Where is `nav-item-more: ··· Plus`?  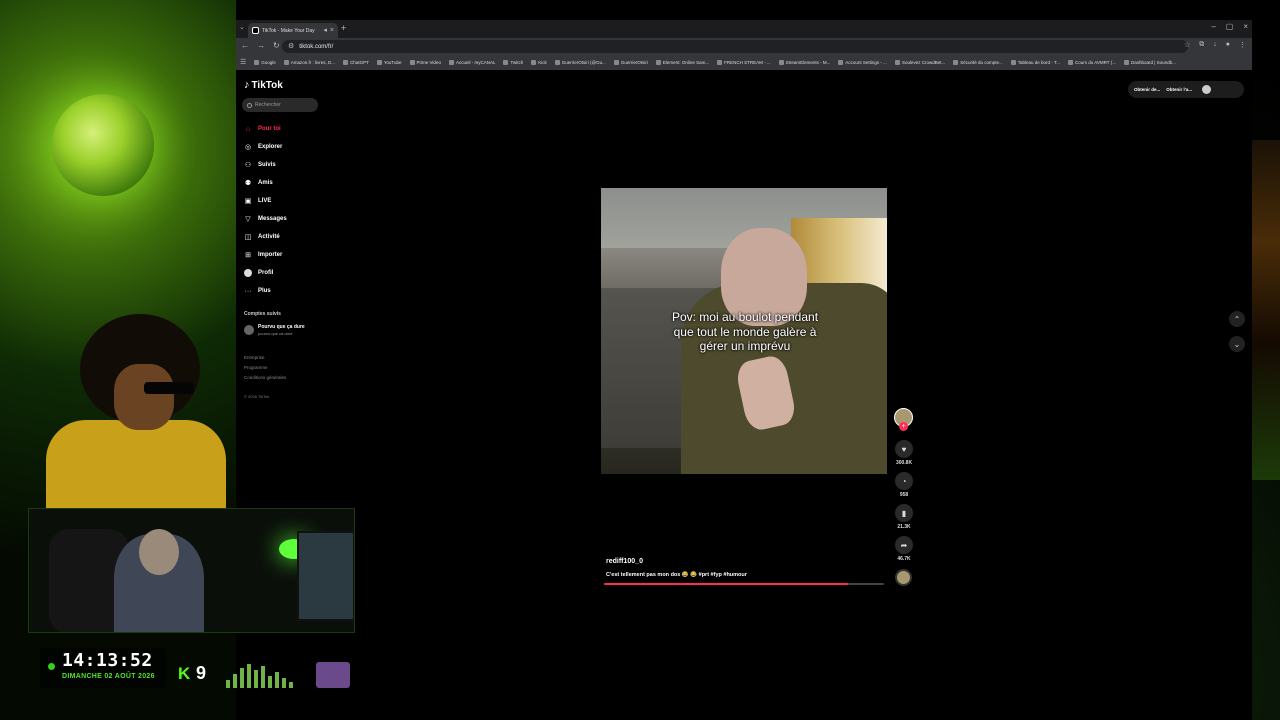 nav-item-more: ··· Plus is located at coordinates (284, 291).